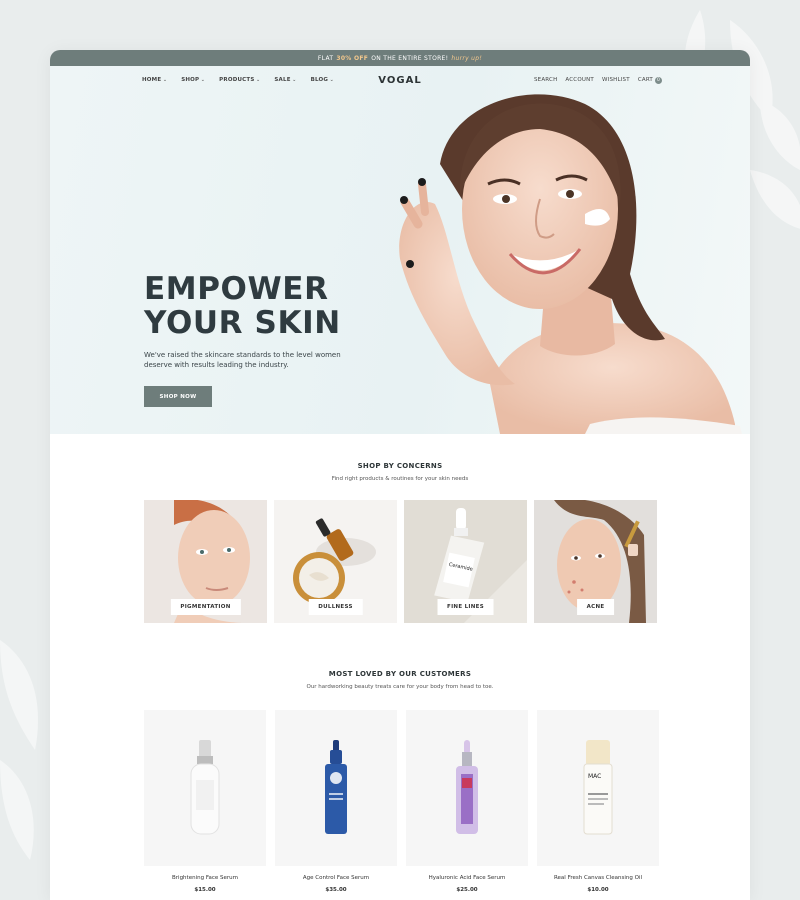  I want to click on nav-item-blog: BLOG ⌄, so click(322, 80).